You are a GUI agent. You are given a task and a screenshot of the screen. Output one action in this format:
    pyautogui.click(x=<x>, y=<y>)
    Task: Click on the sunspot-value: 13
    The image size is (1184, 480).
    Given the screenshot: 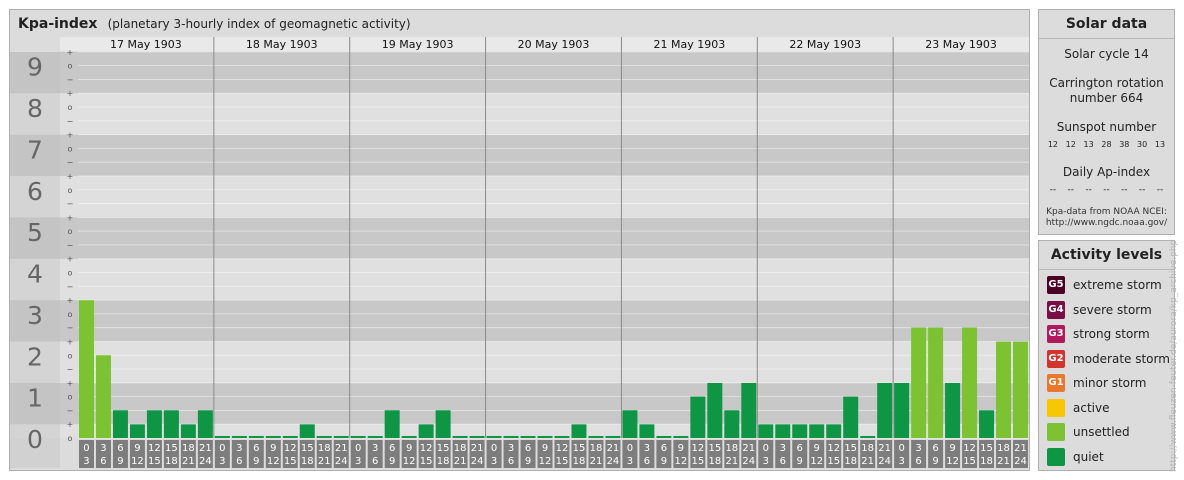 What is the action you would take?
    pyautogui.click(x=1160, y=144)
    